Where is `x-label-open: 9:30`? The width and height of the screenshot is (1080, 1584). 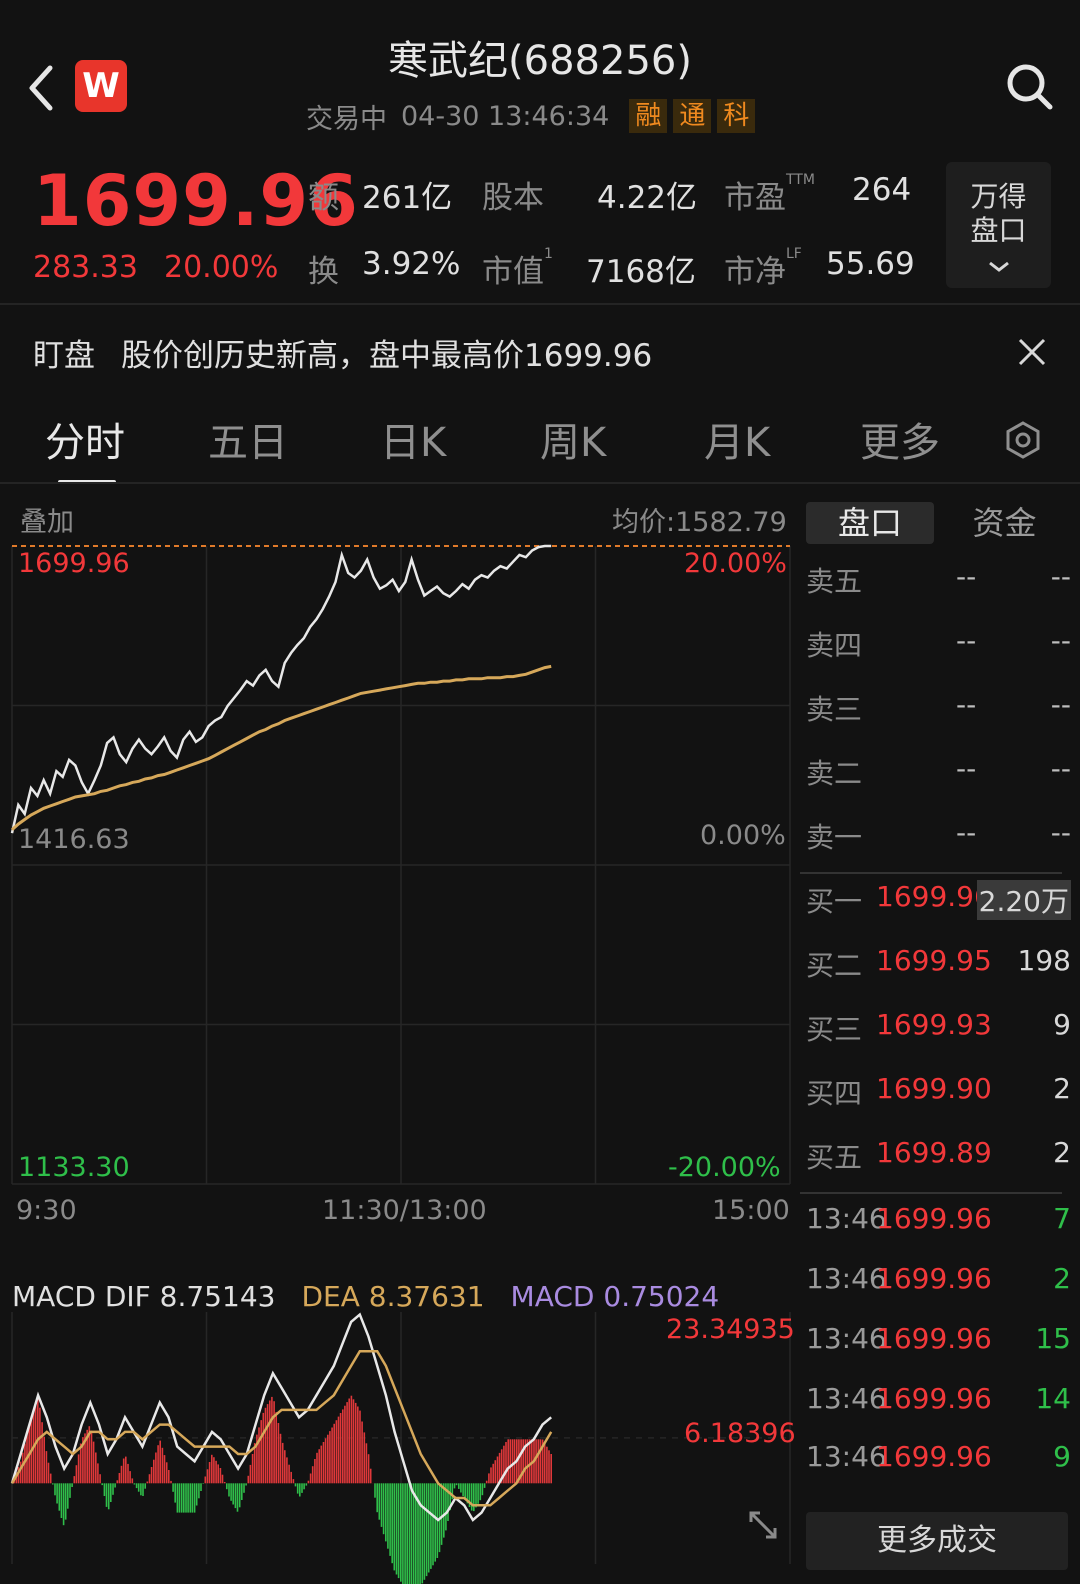 x-label-open: 9:30 is located at coordinates (46, 1210).